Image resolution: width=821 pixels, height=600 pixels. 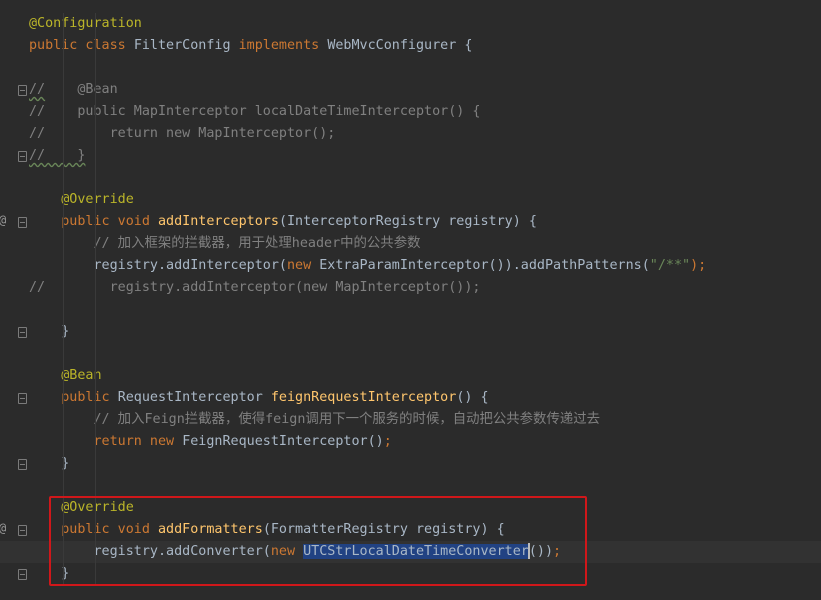 I want to click on code-token: // }, so click(x=57, y=155).